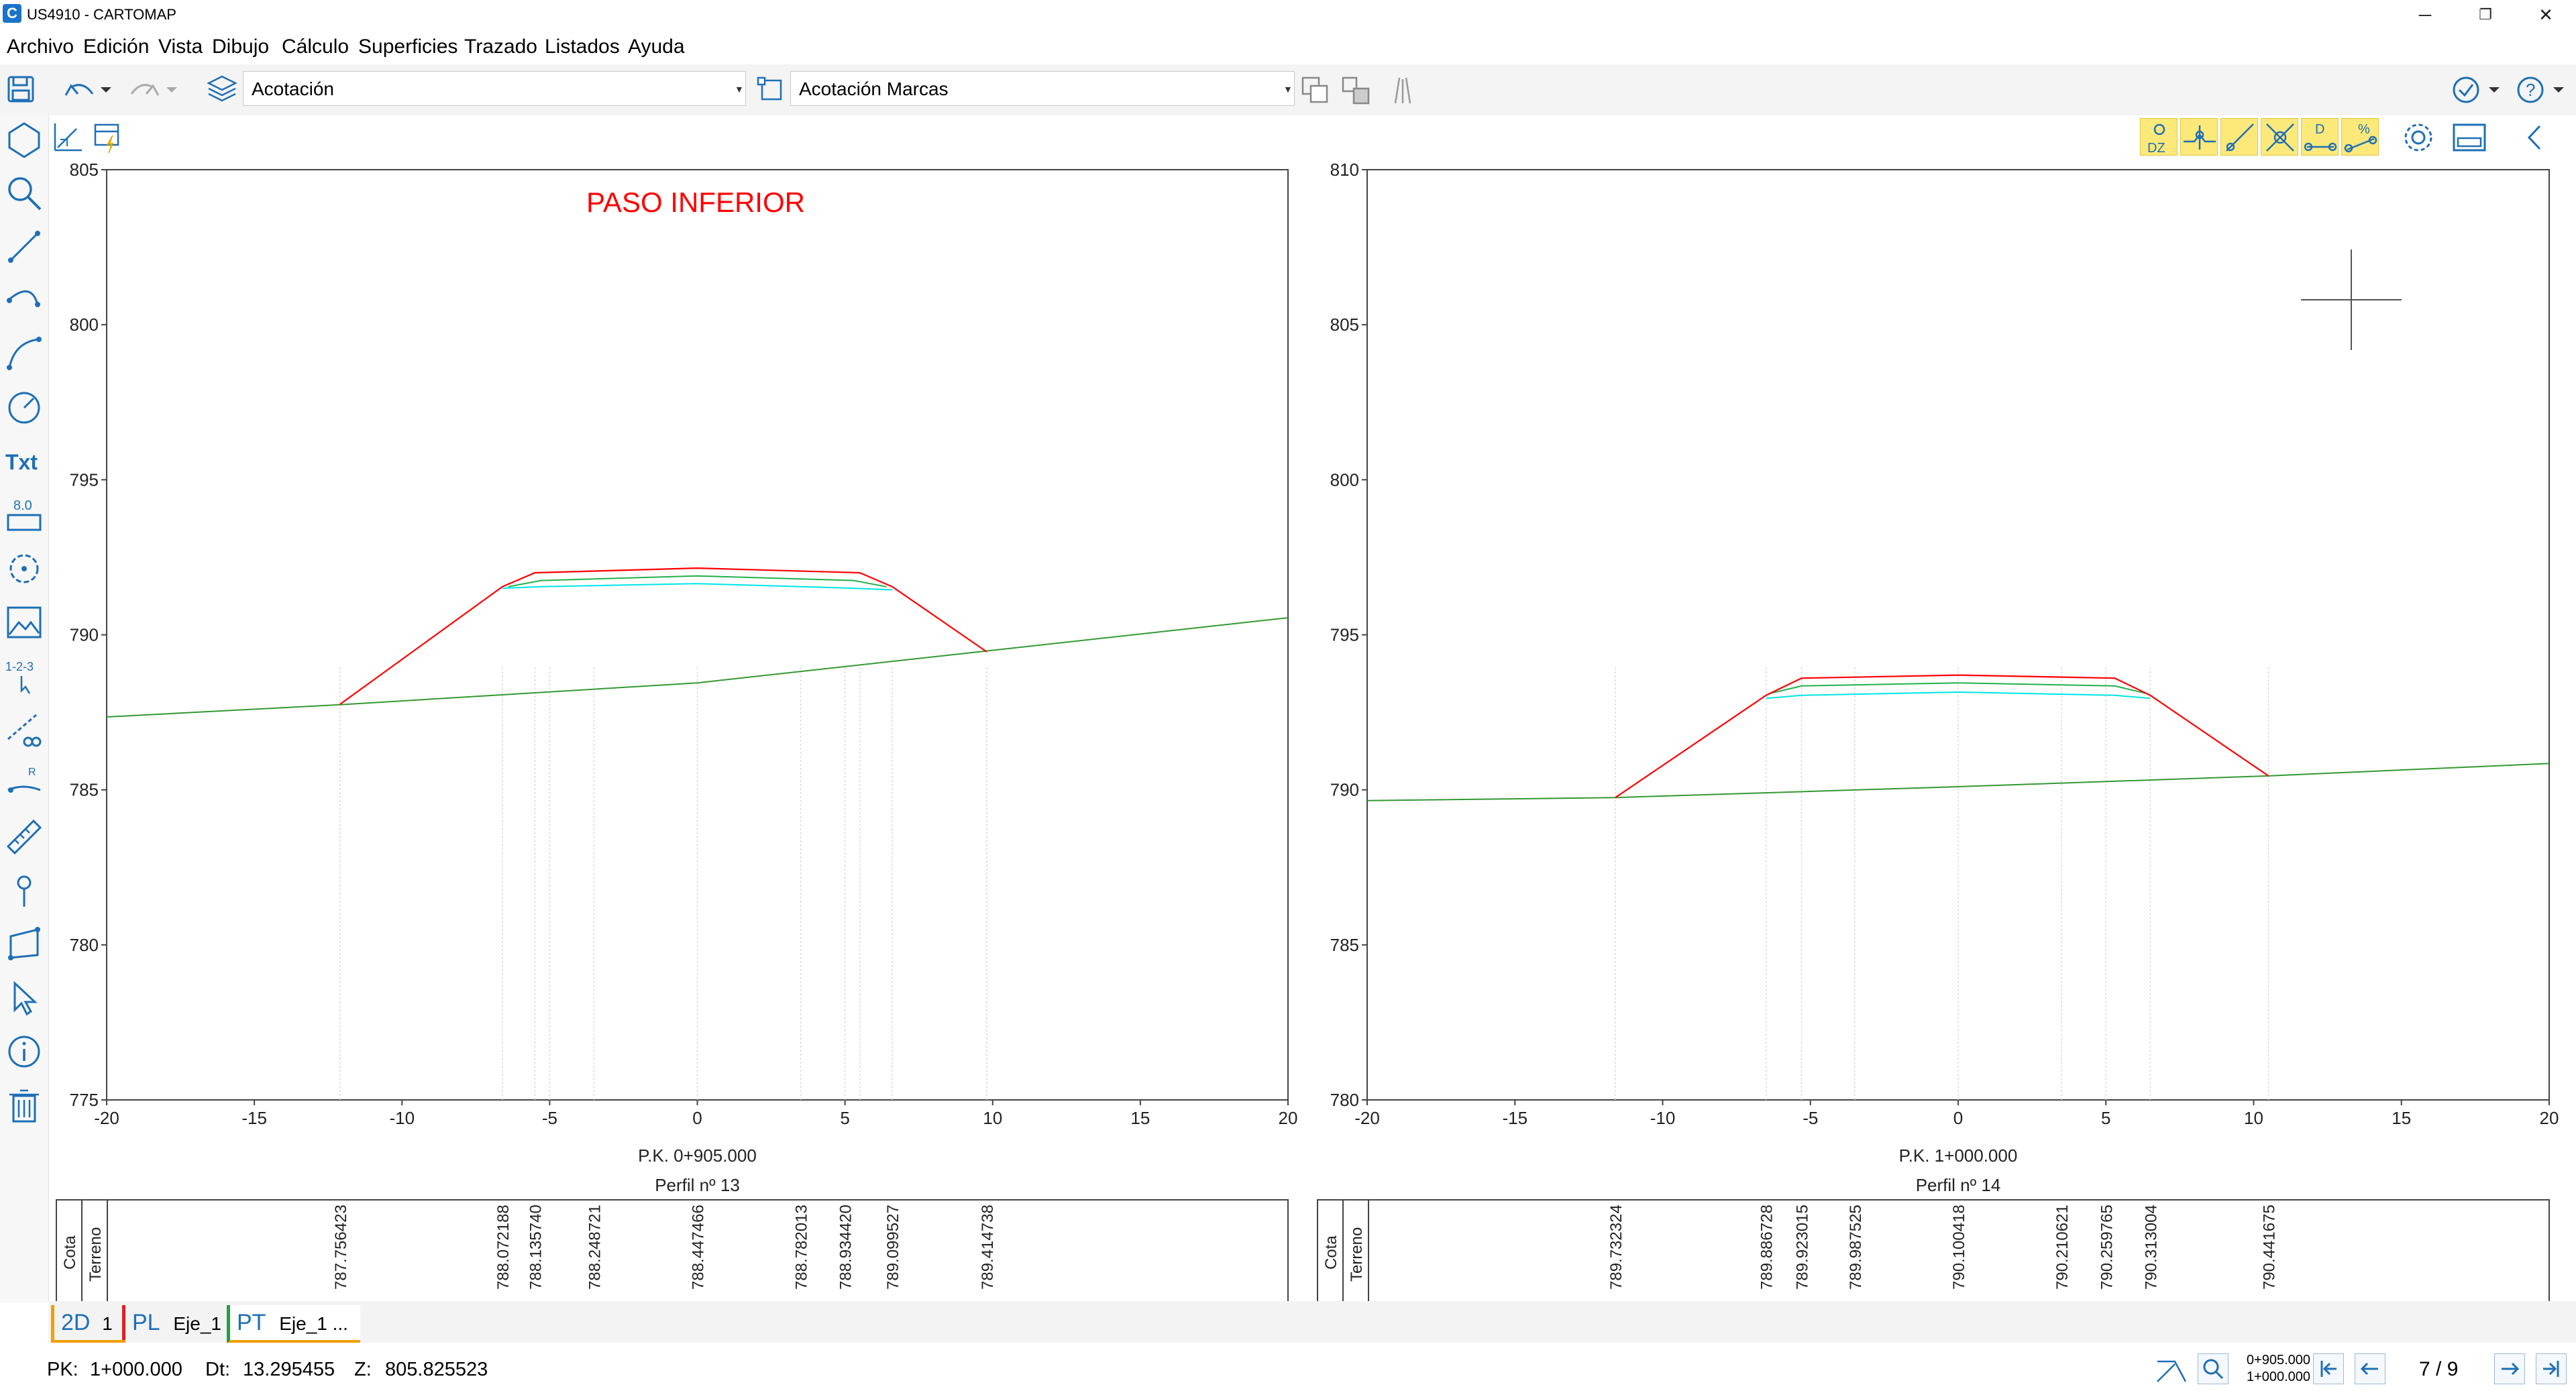 The width and height of the screenshot is (2576, 1395). What do you see at coordinates (874, 88) in the screenshot?
I see `style-combo-value: Acotación Marcas` at bounding box center [874, 88].